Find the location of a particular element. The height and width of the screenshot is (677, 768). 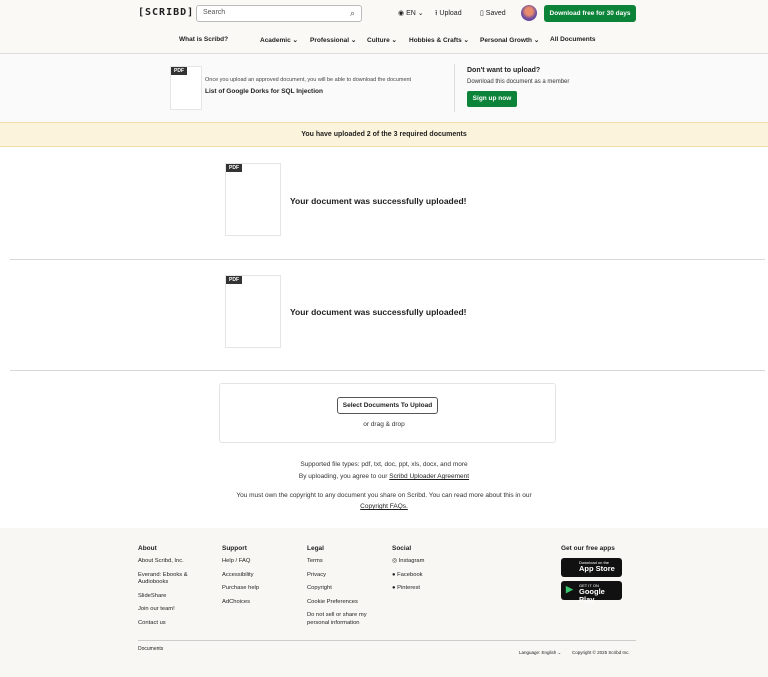

instagram-icon: ◎ is located at coordinates (395, 561).